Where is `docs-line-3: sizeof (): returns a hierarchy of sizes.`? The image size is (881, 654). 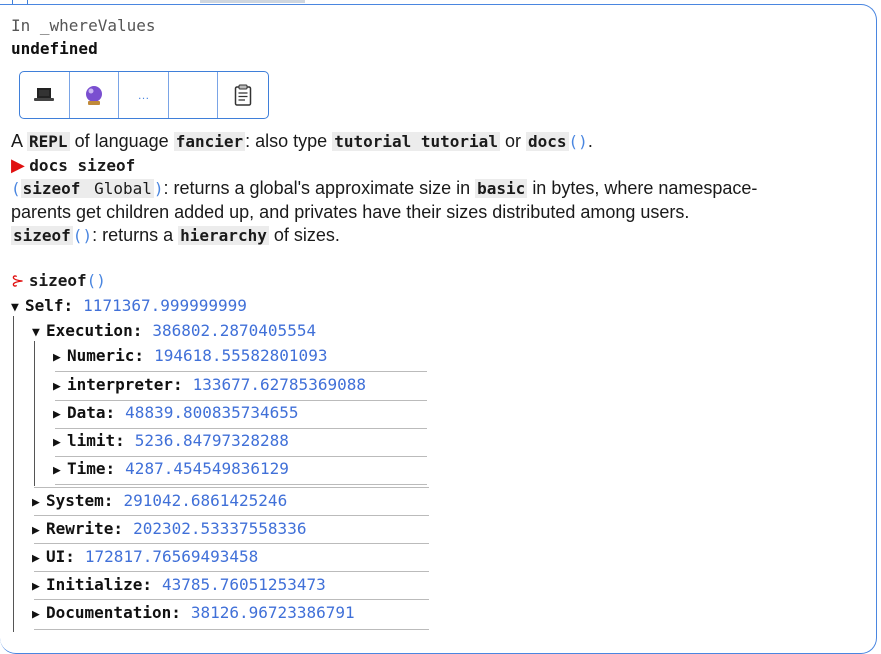
docs-line-3: sizeof (): returns a hierarchy of sizes. is located at coordinates (175, 235).